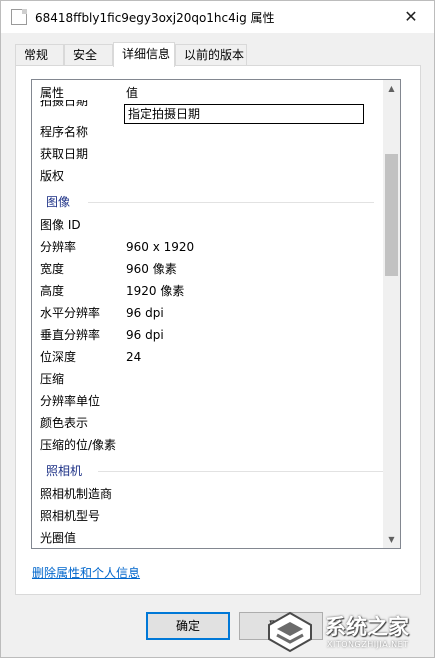  Describe the element at coordinates (52, 379) in the screenshot. I see `row-key: 压缩` at that location.